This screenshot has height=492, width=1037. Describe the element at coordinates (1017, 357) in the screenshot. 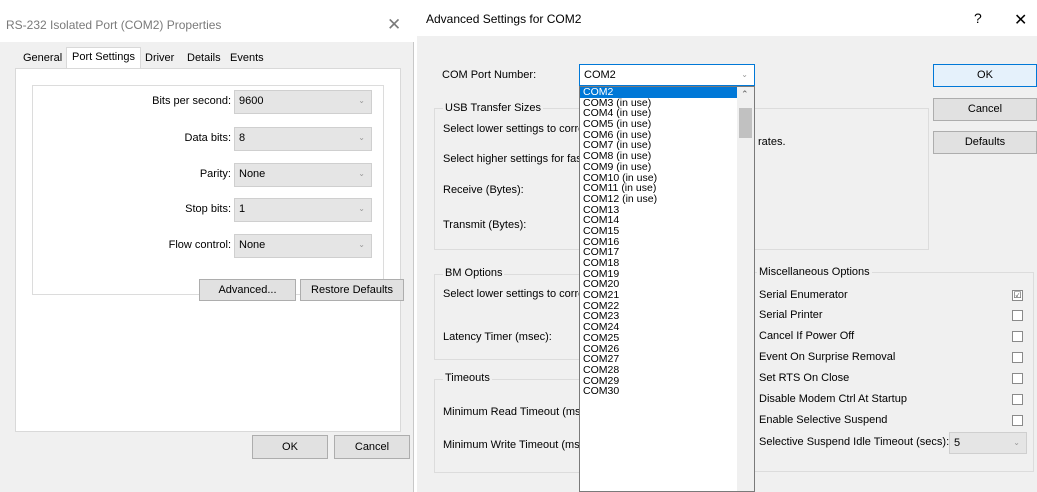

I see `event-on-surprise-removal-checkbox` at that location.